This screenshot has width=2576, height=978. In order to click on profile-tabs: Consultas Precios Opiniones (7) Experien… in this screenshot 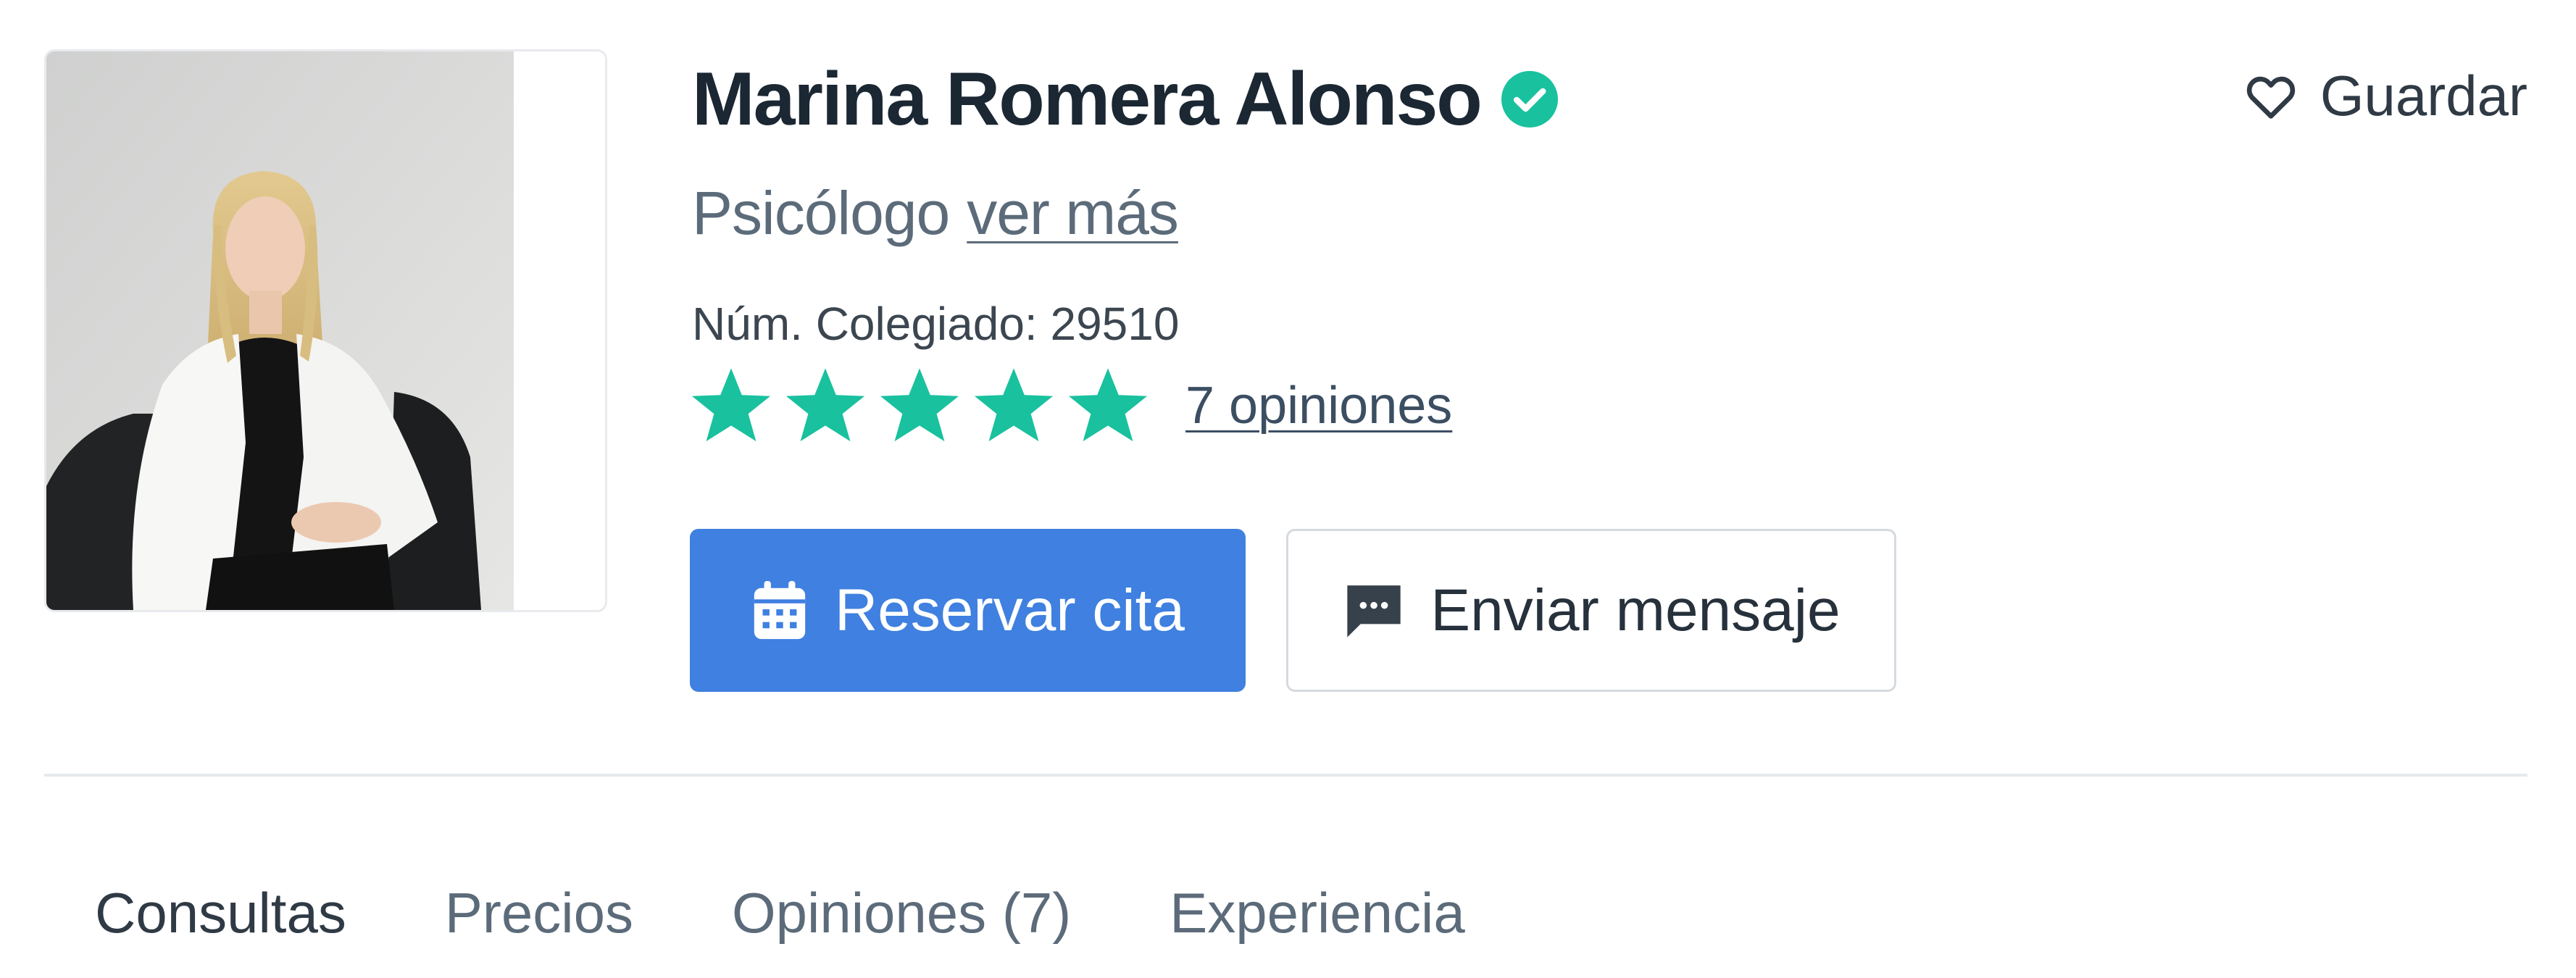, I will do `click(829, 913)`.